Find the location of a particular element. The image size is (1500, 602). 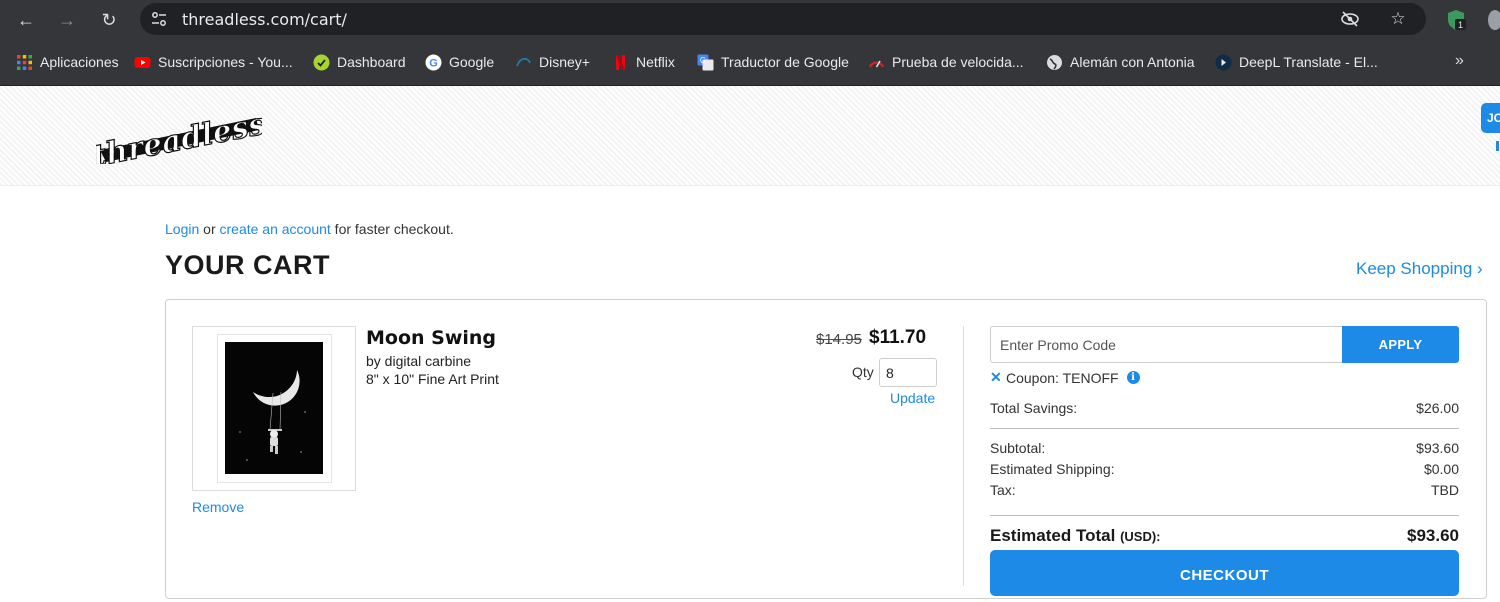

update-quantity-link: Update is located at coordinates (912, 398).